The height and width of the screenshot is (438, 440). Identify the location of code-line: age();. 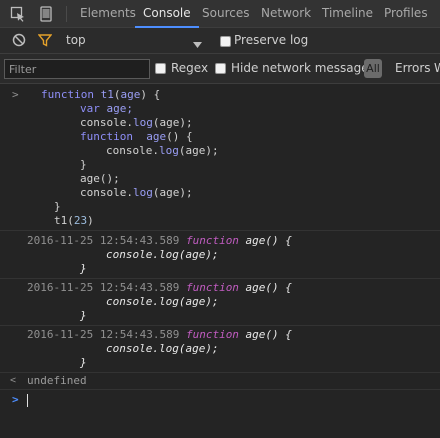
(100, 178).